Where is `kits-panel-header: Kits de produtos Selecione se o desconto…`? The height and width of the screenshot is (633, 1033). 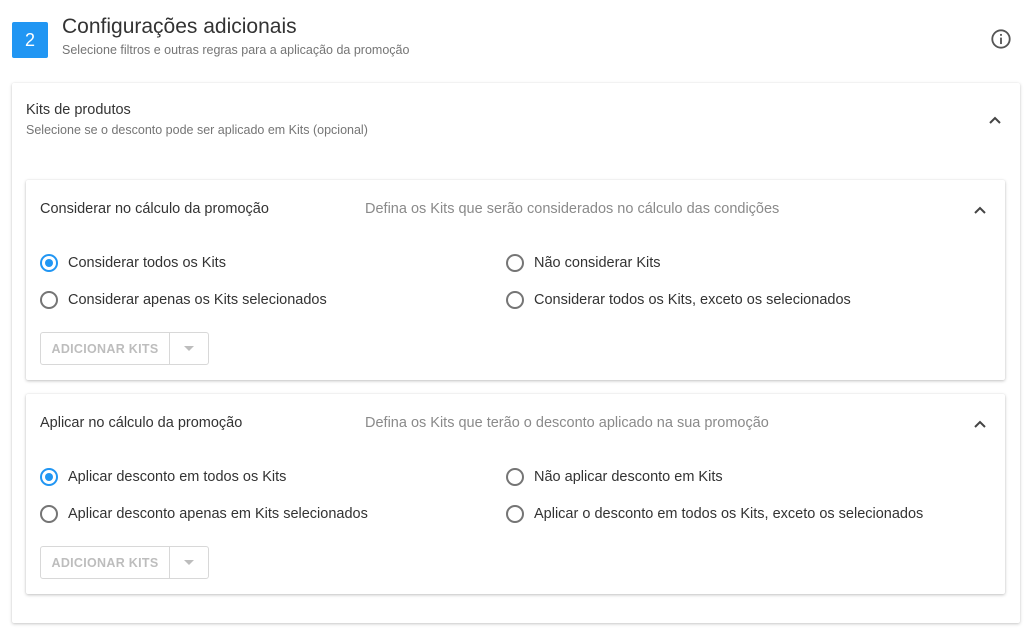
kits-panel-header: Kits de produtos Selecione se o desconto… is located at coordinates (516, 118).